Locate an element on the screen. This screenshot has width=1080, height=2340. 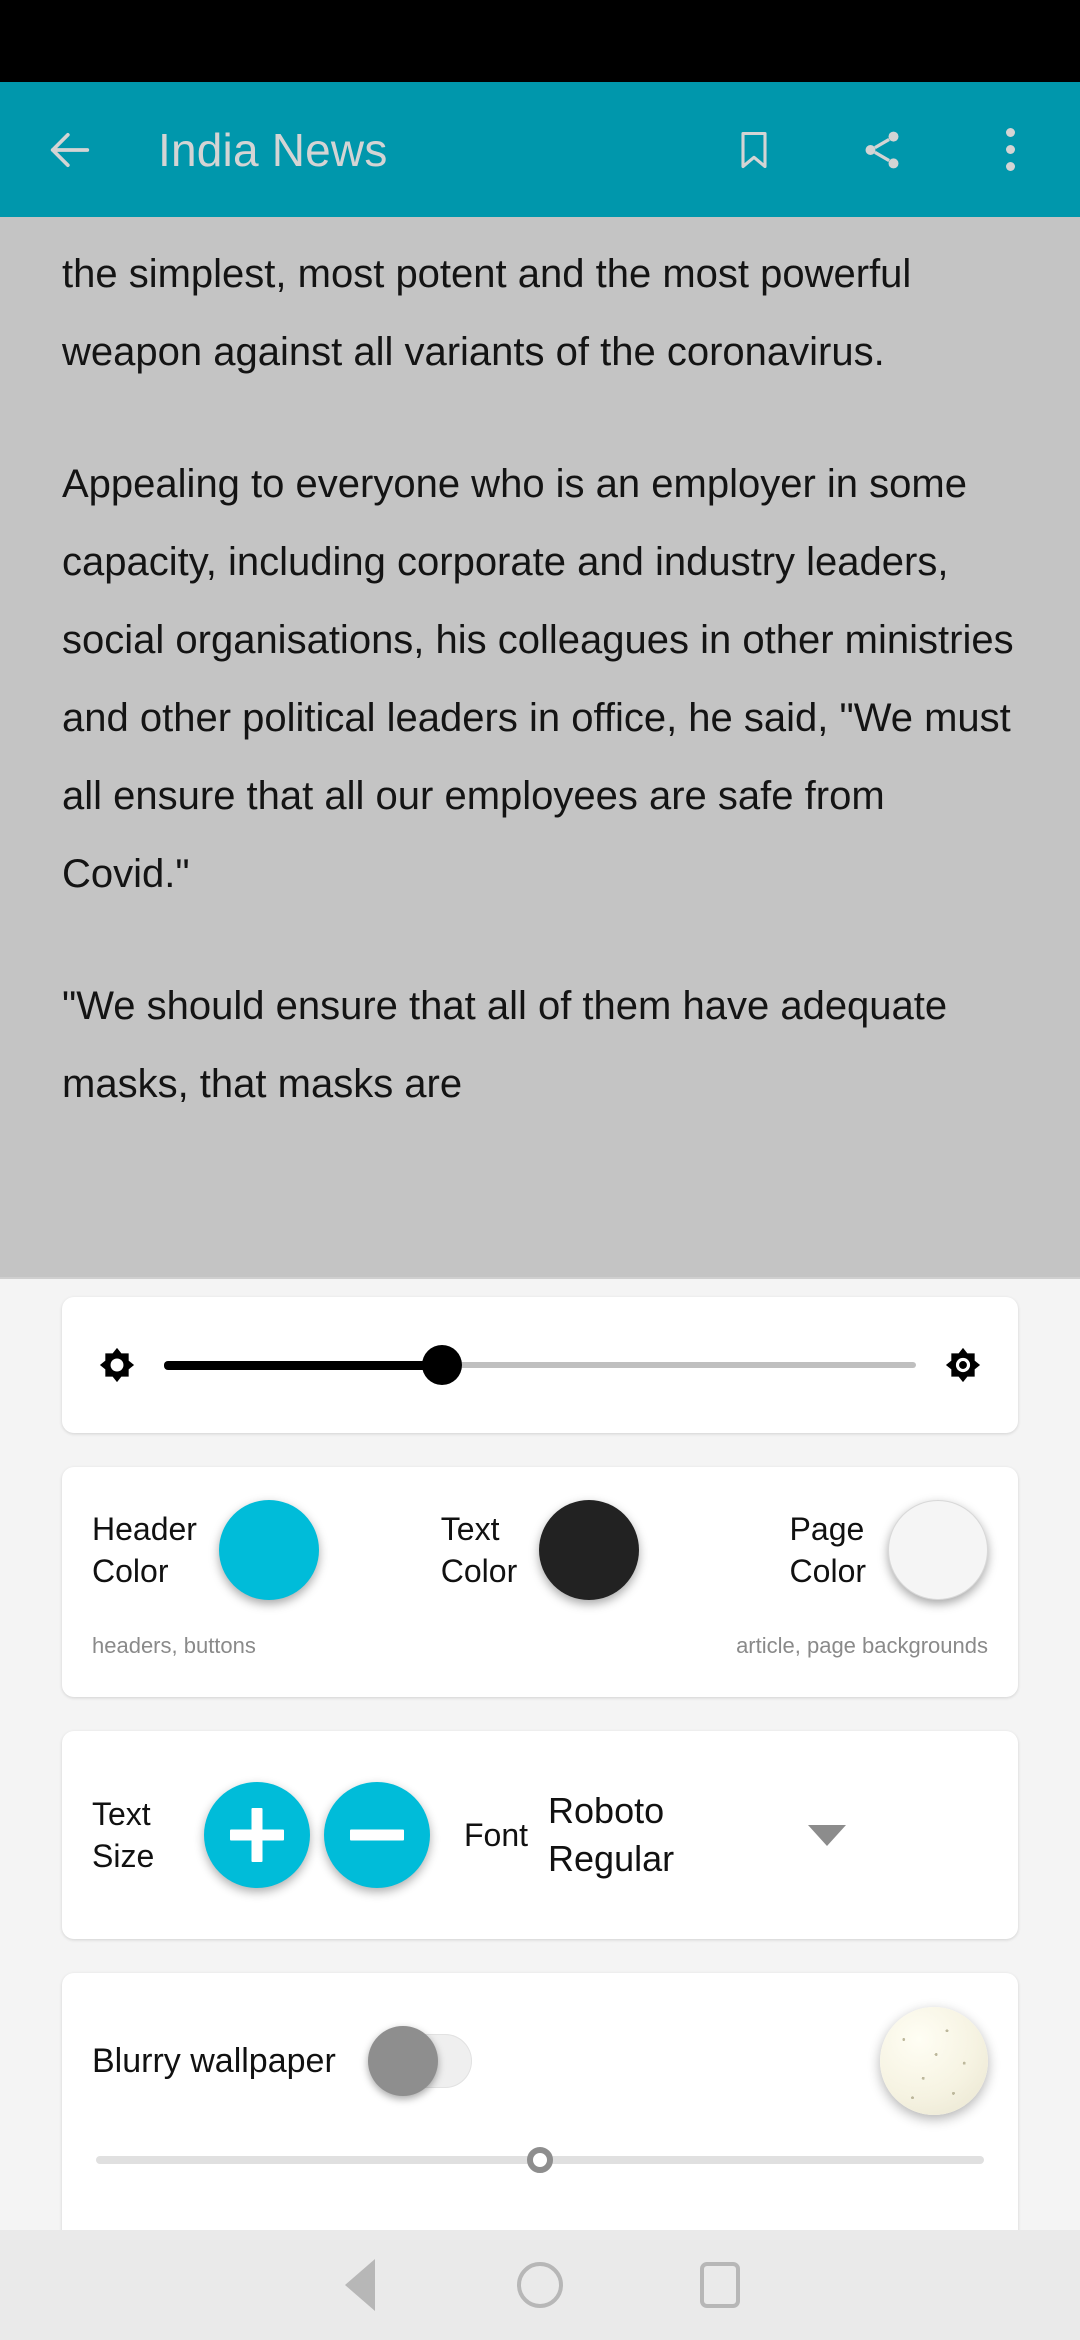
app-bar: India News is located at coordinates (540, 149).